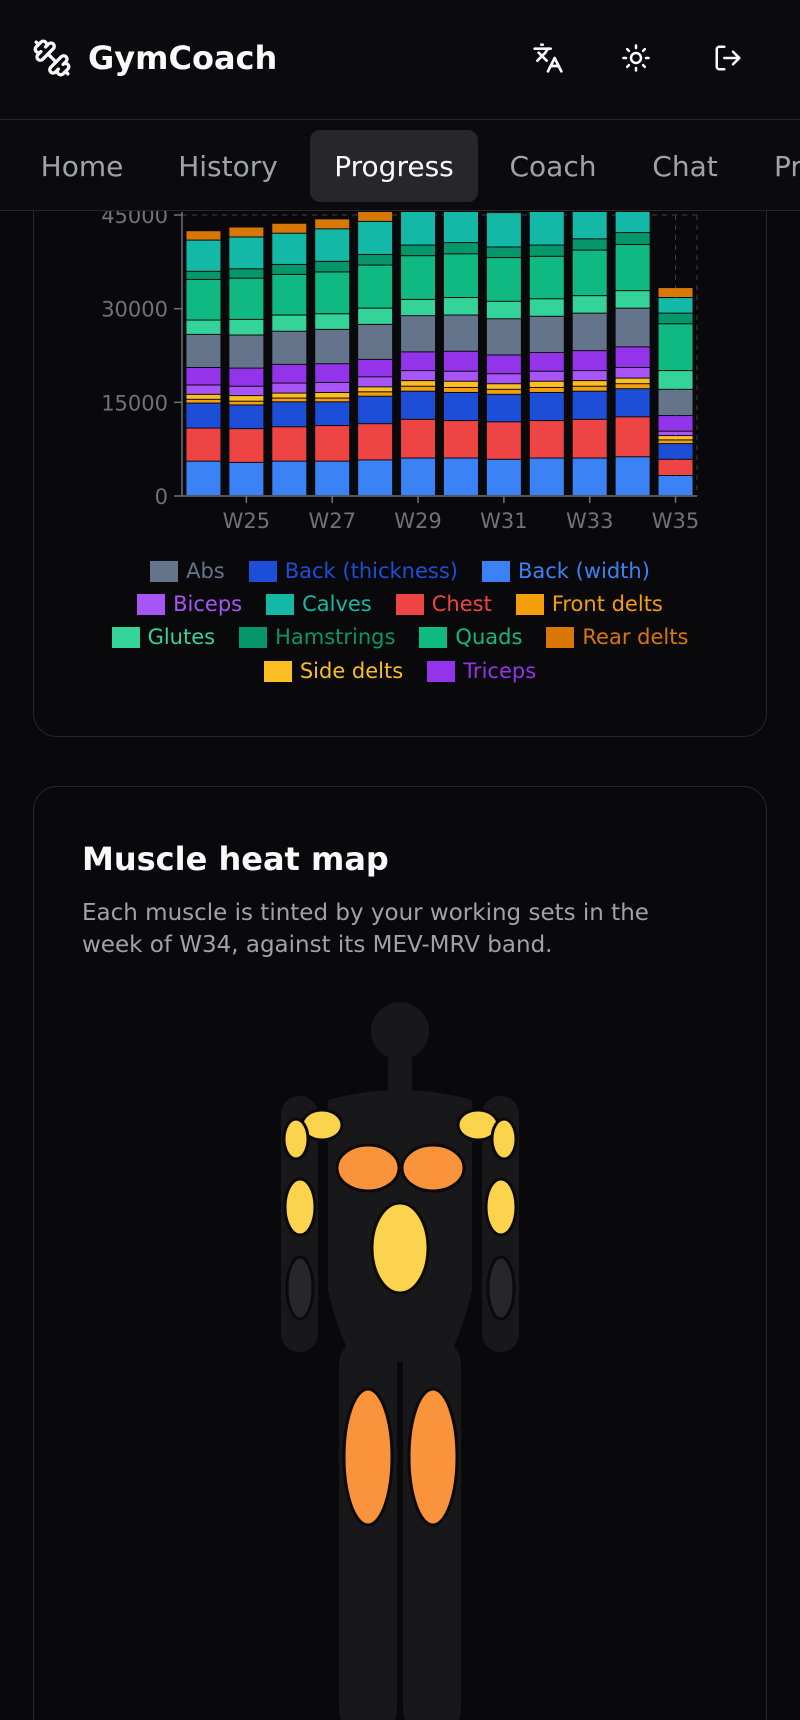 This screenshot has width=800, height=1720. What do you see at coordinates (504, 1139) in the screenshot?
I see `muscle-side-delt-right` at bounding box center [504, 1139].